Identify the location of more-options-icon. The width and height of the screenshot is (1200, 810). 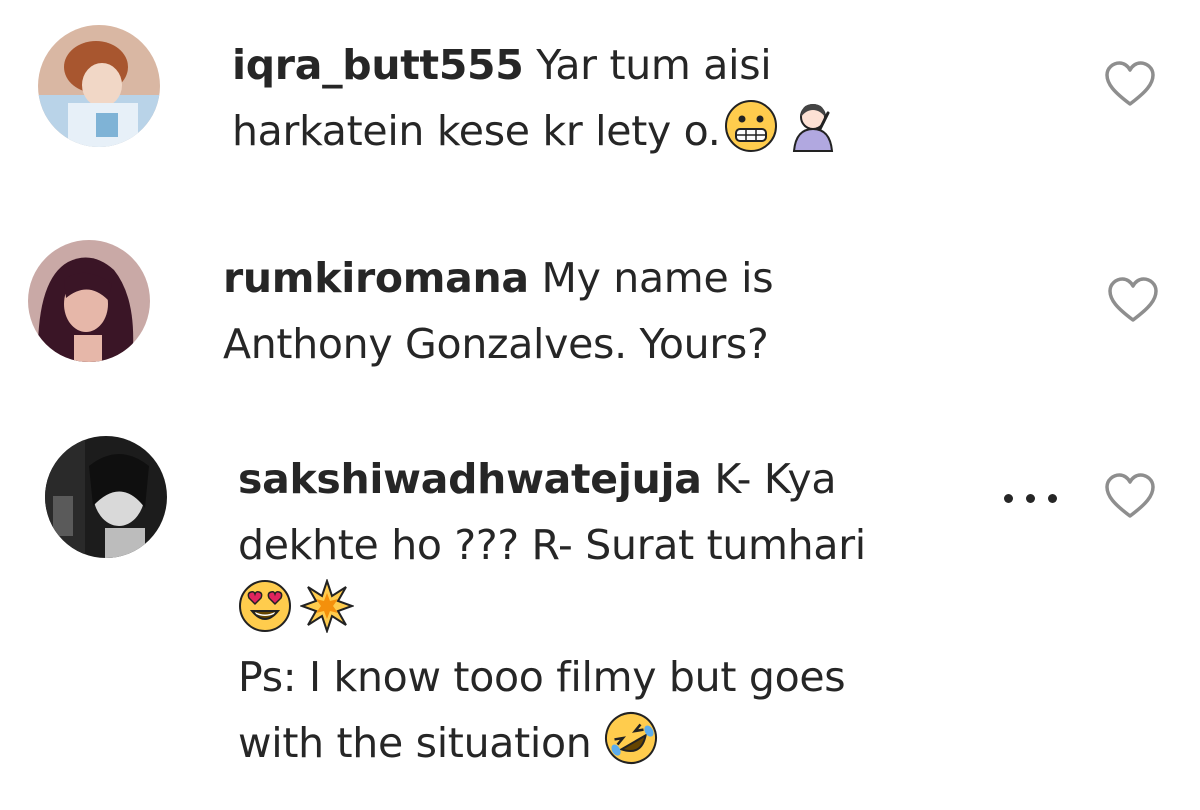
(1031, 498).